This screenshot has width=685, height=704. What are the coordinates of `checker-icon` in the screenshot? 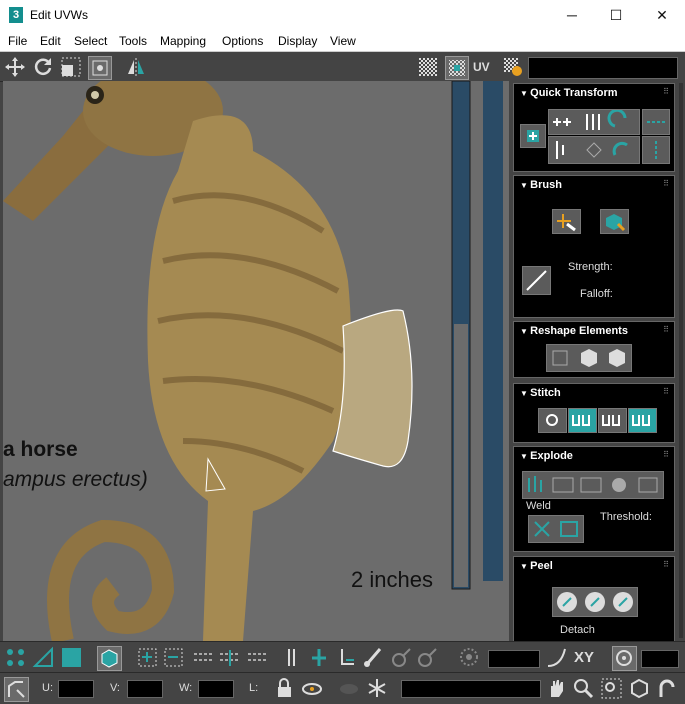 It's located at (428, 67).